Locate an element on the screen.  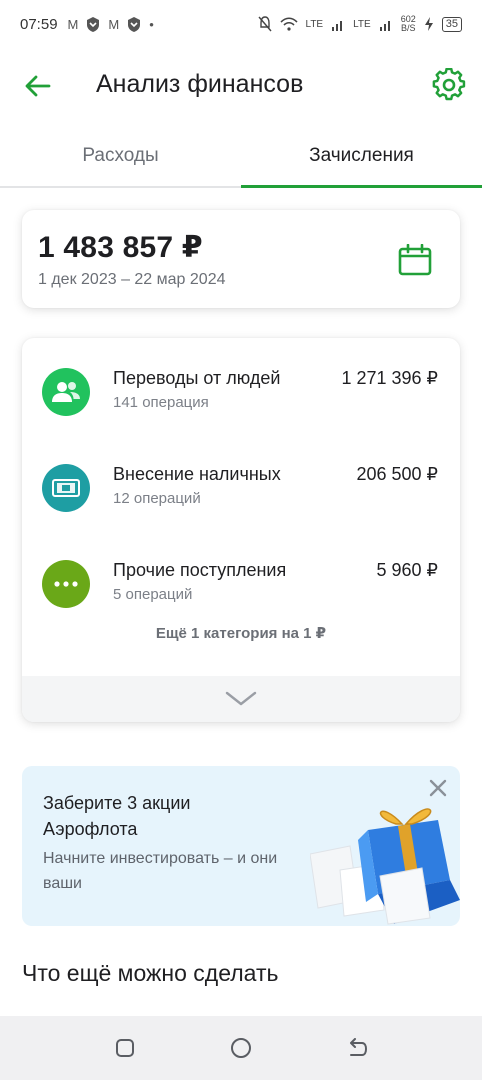
data-speed: 602 B/S is located at coordinates (408, 23).